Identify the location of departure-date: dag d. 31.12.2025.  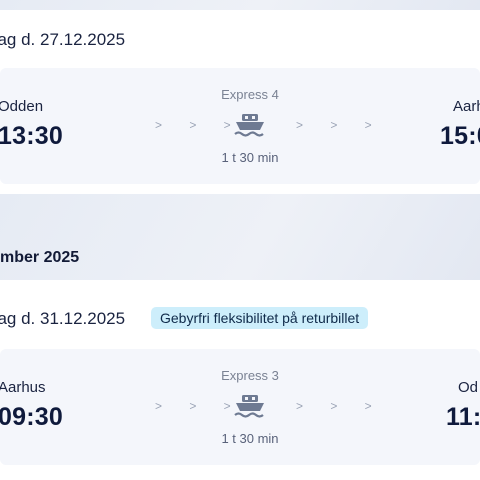
(63, 318).